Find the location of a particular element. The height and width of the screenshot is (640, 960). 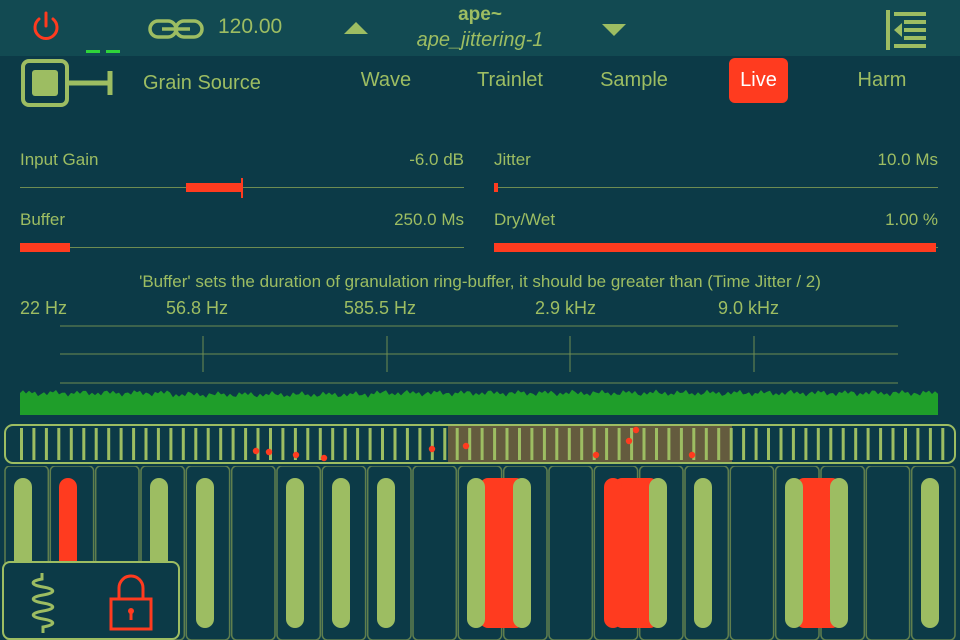

level-meter is located at coordinates (103, 51).